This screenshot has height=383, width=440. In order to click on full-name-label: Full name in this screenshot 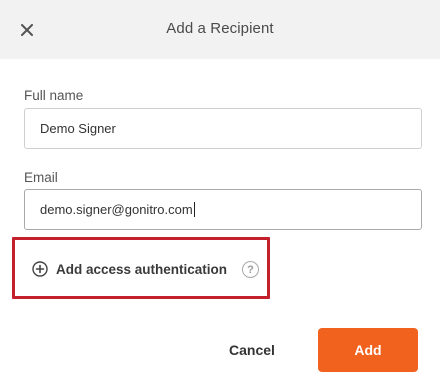, I will do `click(54, 95)`.